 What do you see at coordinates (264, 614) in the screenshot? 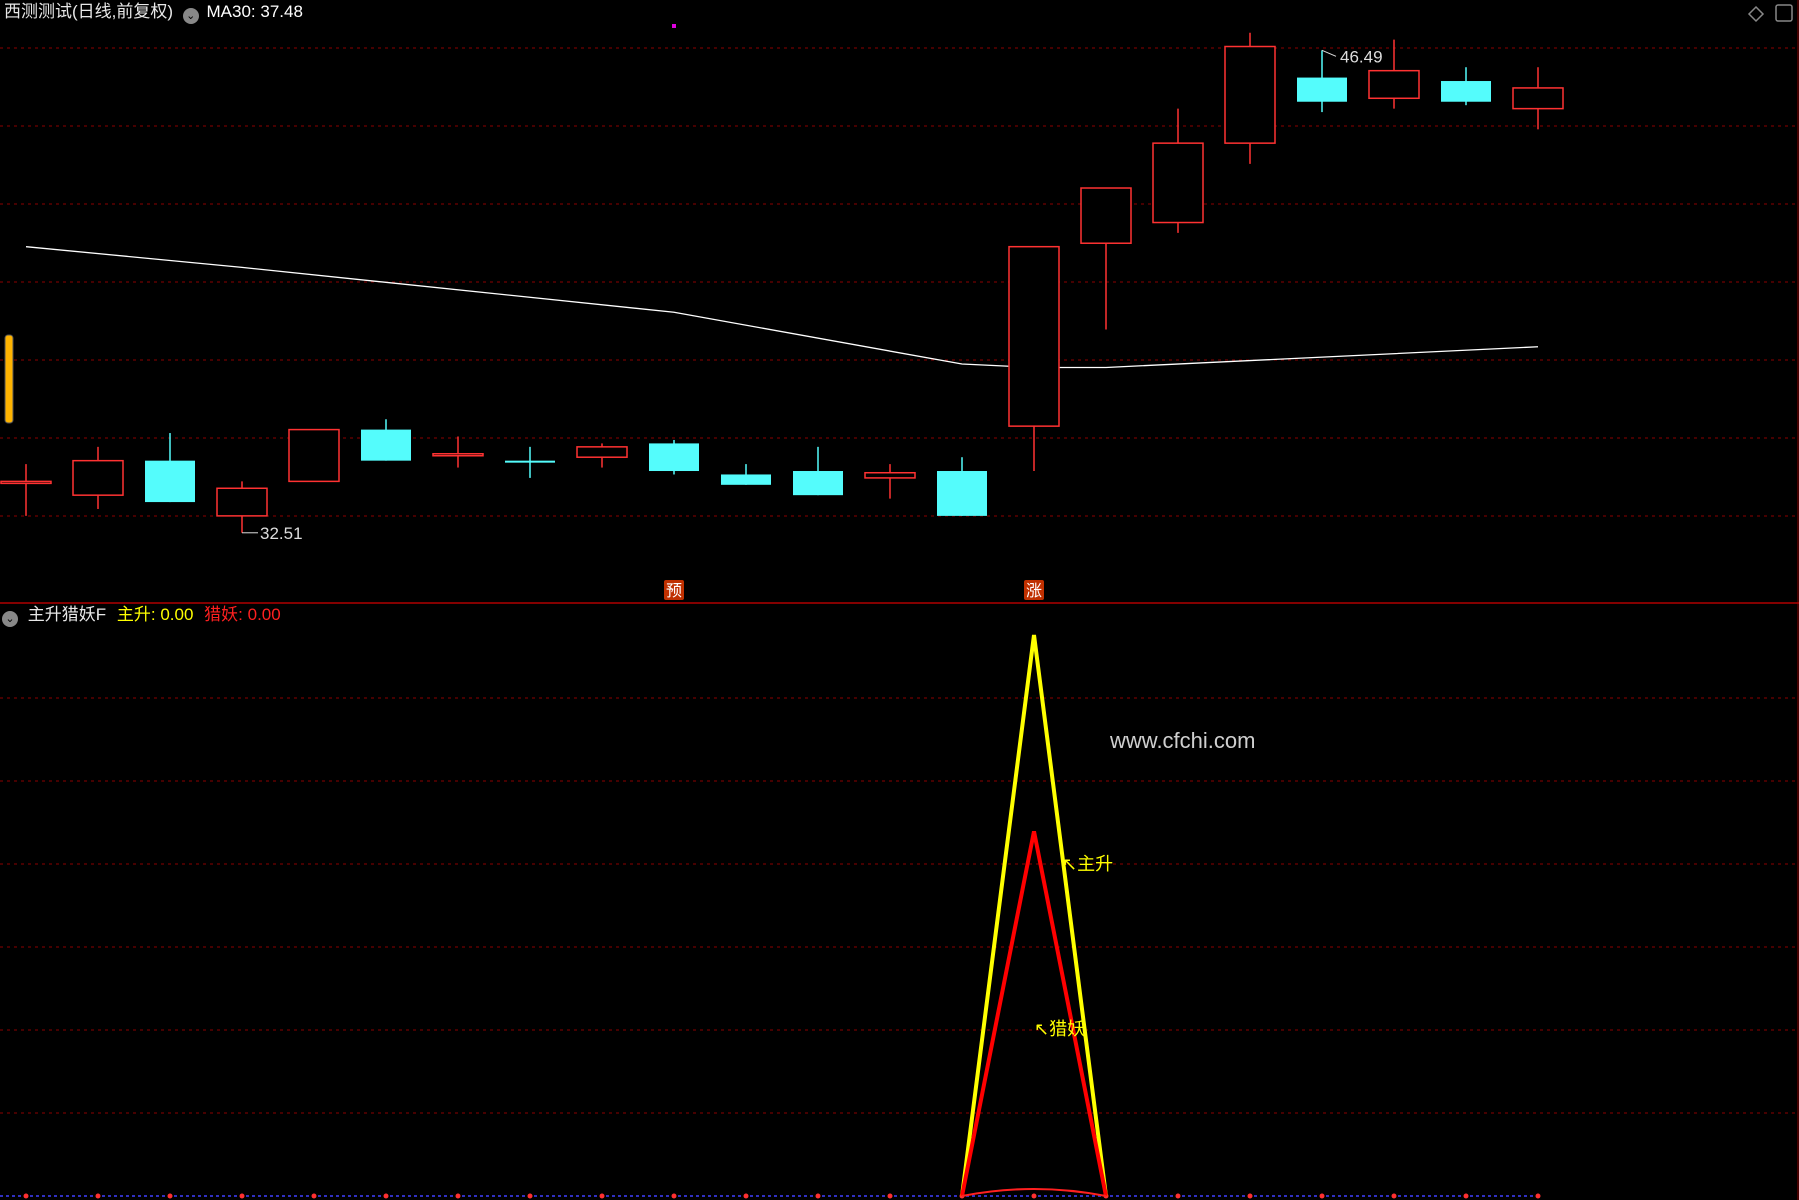
I see `lieyao-value: 0.00` at bounding box center [264, 614].